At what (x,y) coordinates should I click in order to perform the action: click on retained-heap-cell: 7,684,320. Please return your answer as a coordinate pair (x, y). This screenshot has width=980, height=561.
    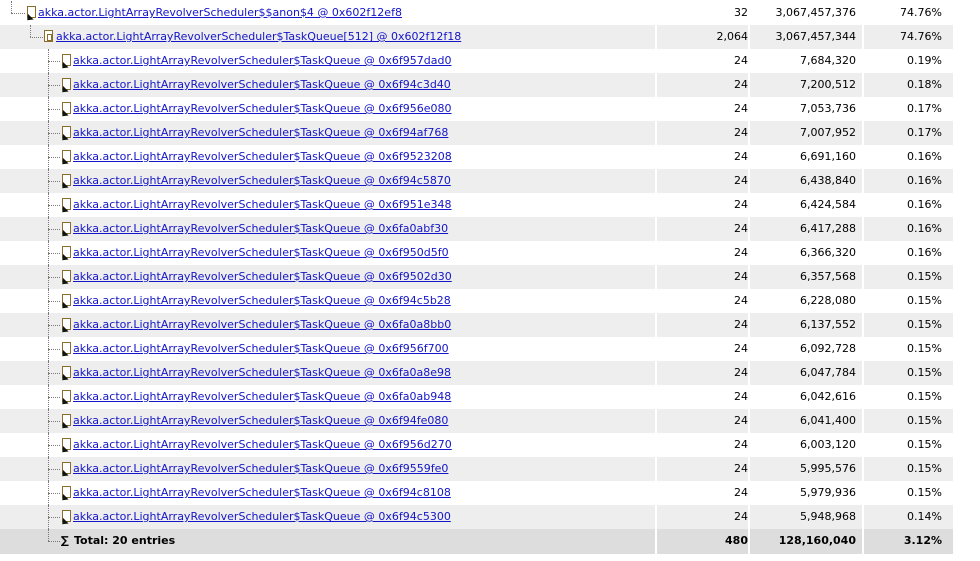
    Looking at the image, I should click on (828, 60).